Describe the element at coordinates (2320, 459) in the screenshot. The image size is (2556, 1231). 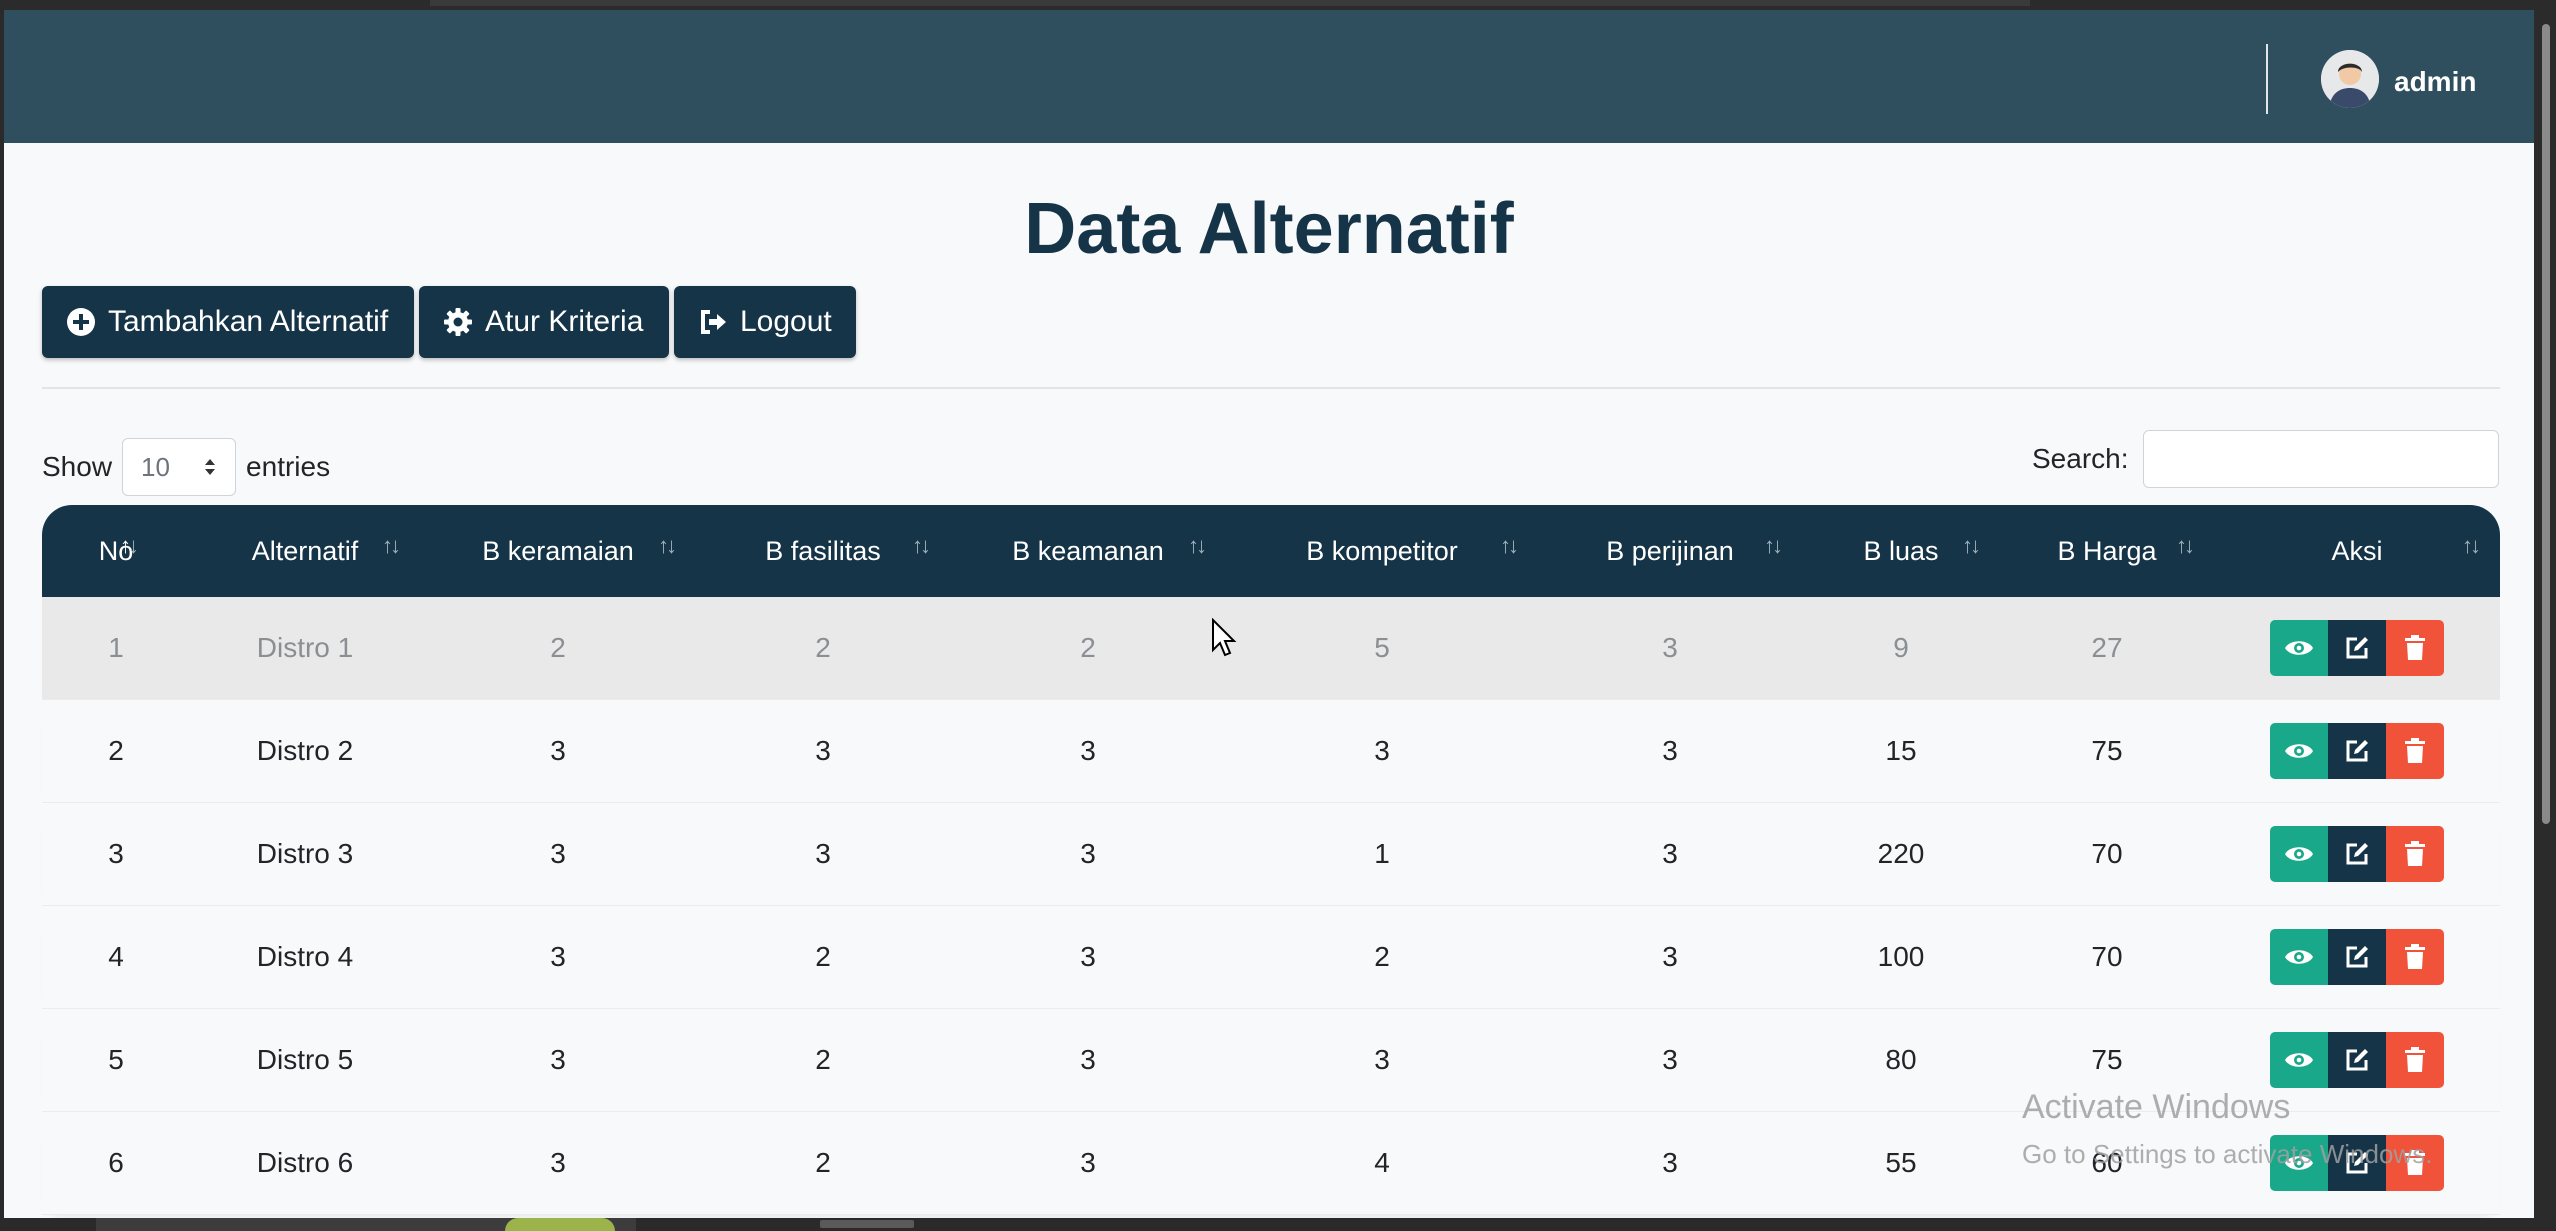
I see `search-input` at that location.